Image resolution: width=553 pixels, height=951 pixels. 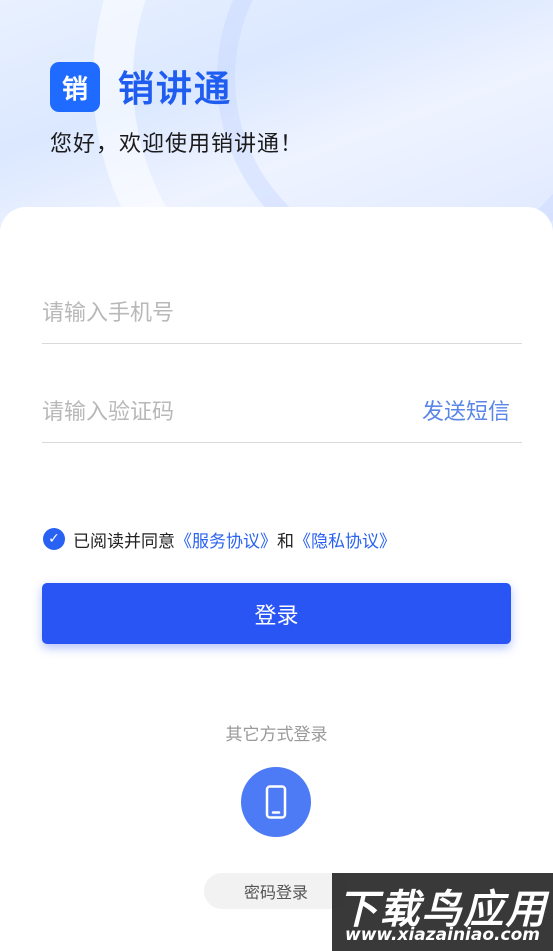 I want to click on phone-field, so click(x=282, y=313).